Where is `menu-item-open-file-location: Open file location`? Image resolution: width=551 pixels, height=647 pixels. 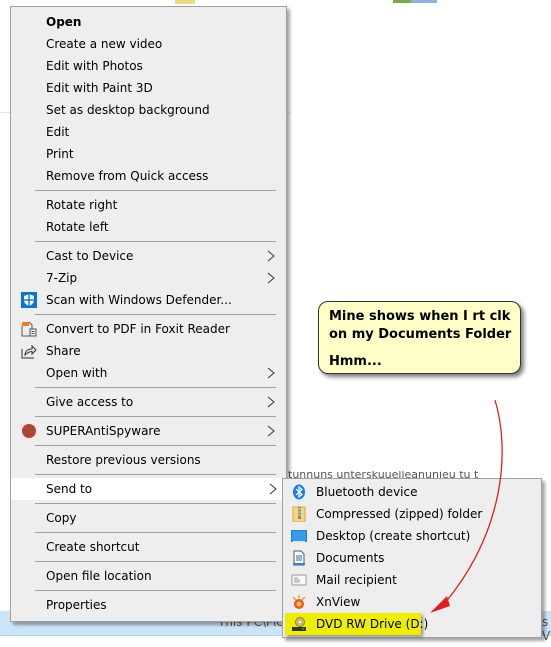
menu-item-open-file-location: Open file location is located at coordinates (148, 576).